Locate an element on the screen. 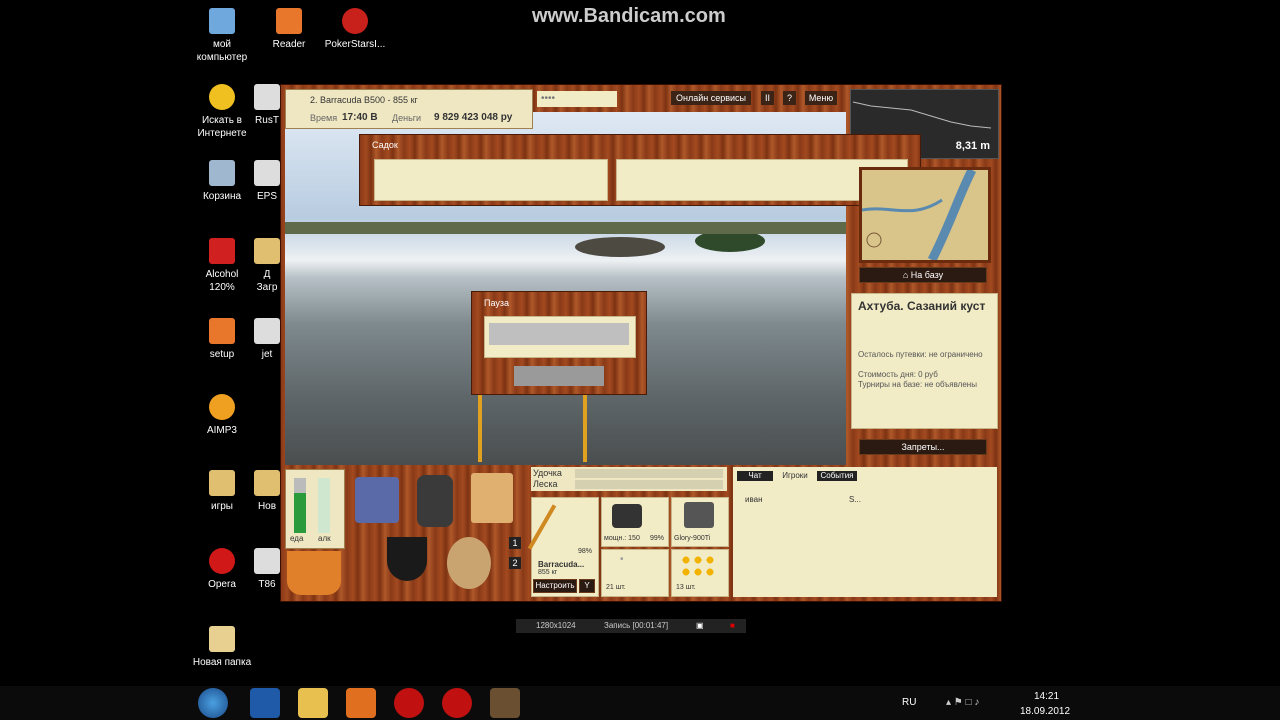 This screenshot has height=720, width=1280. pause-content is located at coordinates (560, 337).